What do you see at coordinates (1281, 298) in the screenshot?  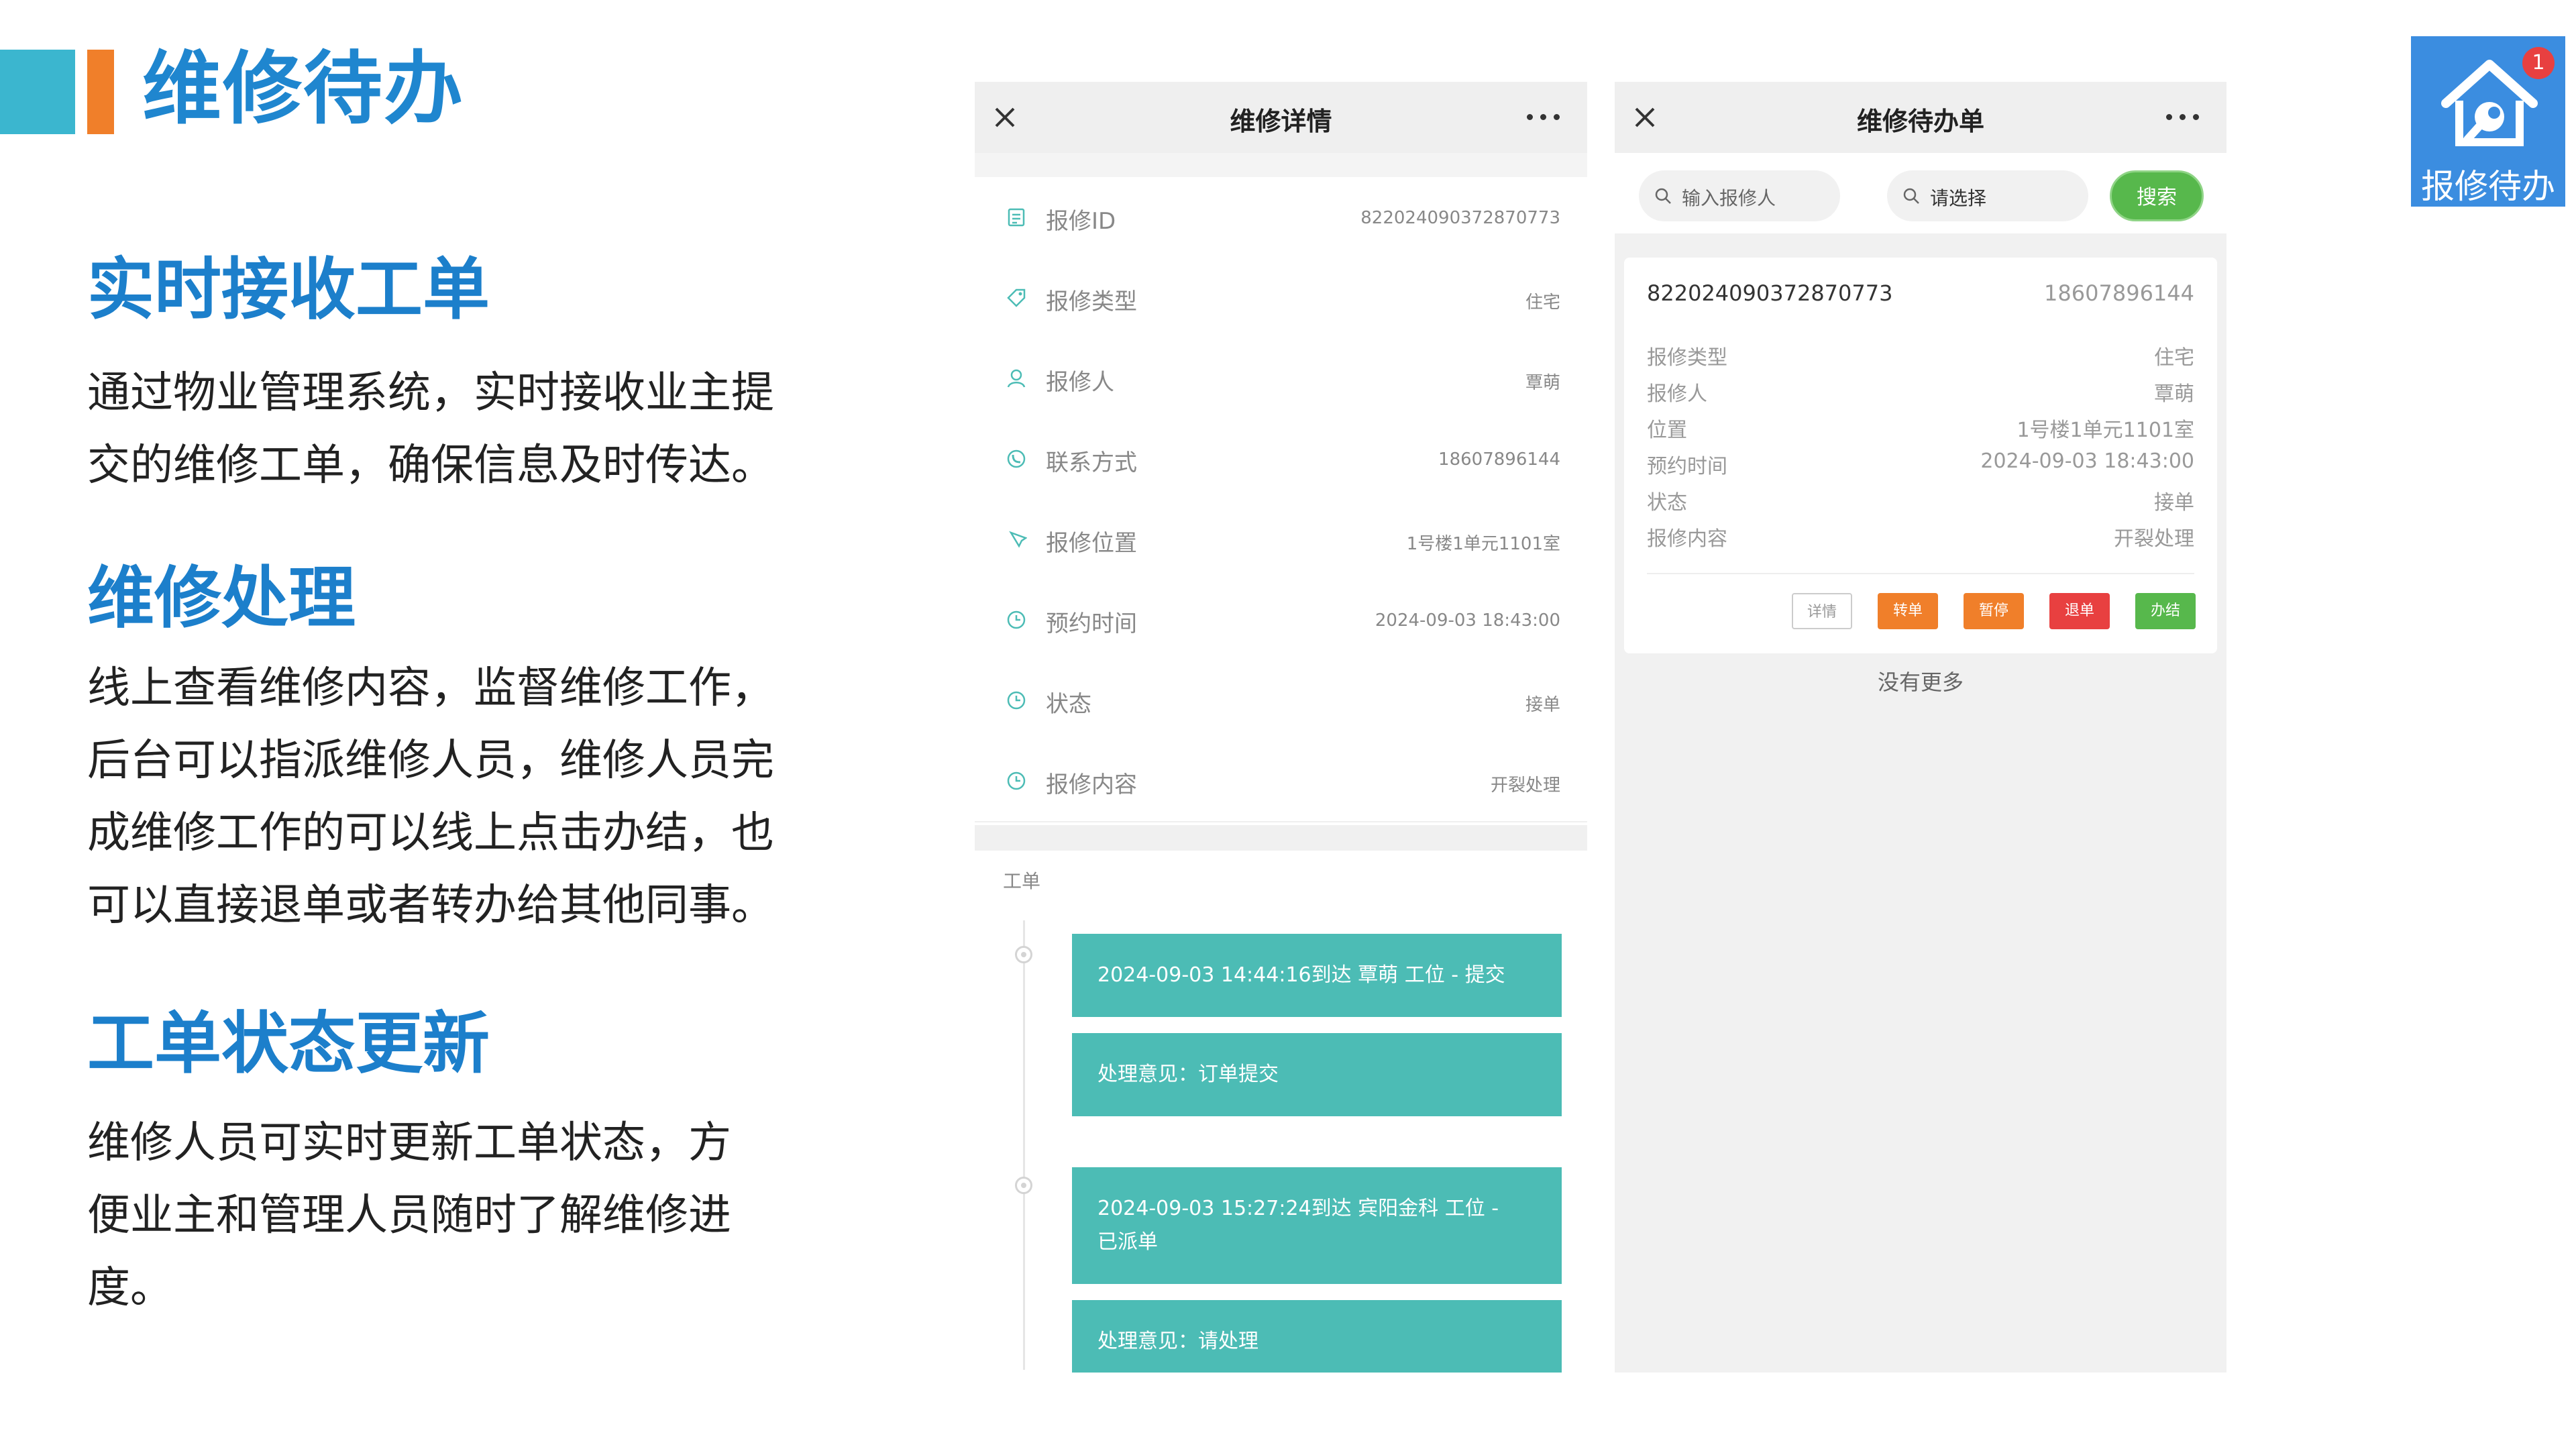 I see `detail-row-type: 报修类型 住宅` at bounding box center [1281, 298].